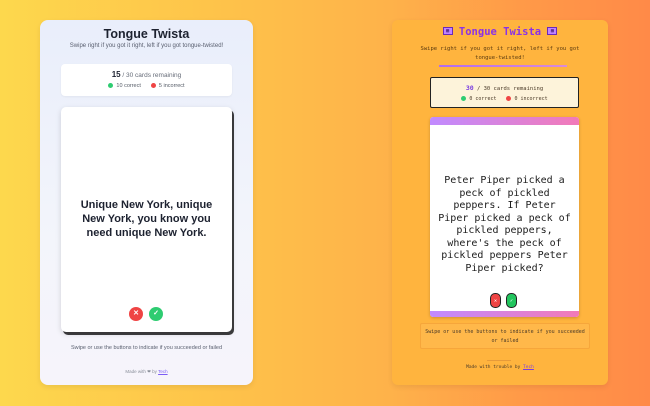  I want to click on progress-bar-fill, so click(503, 66).